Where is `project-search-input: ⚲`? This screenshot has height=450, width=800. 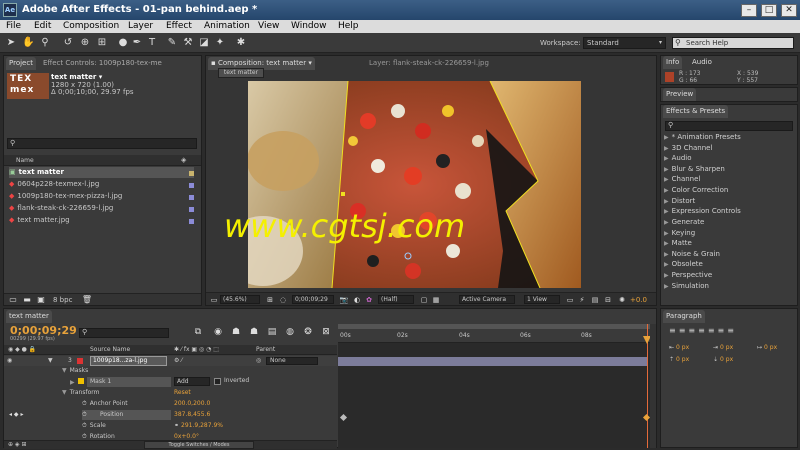
project-search-input: ⚲ is located at coordinates (102, 143).